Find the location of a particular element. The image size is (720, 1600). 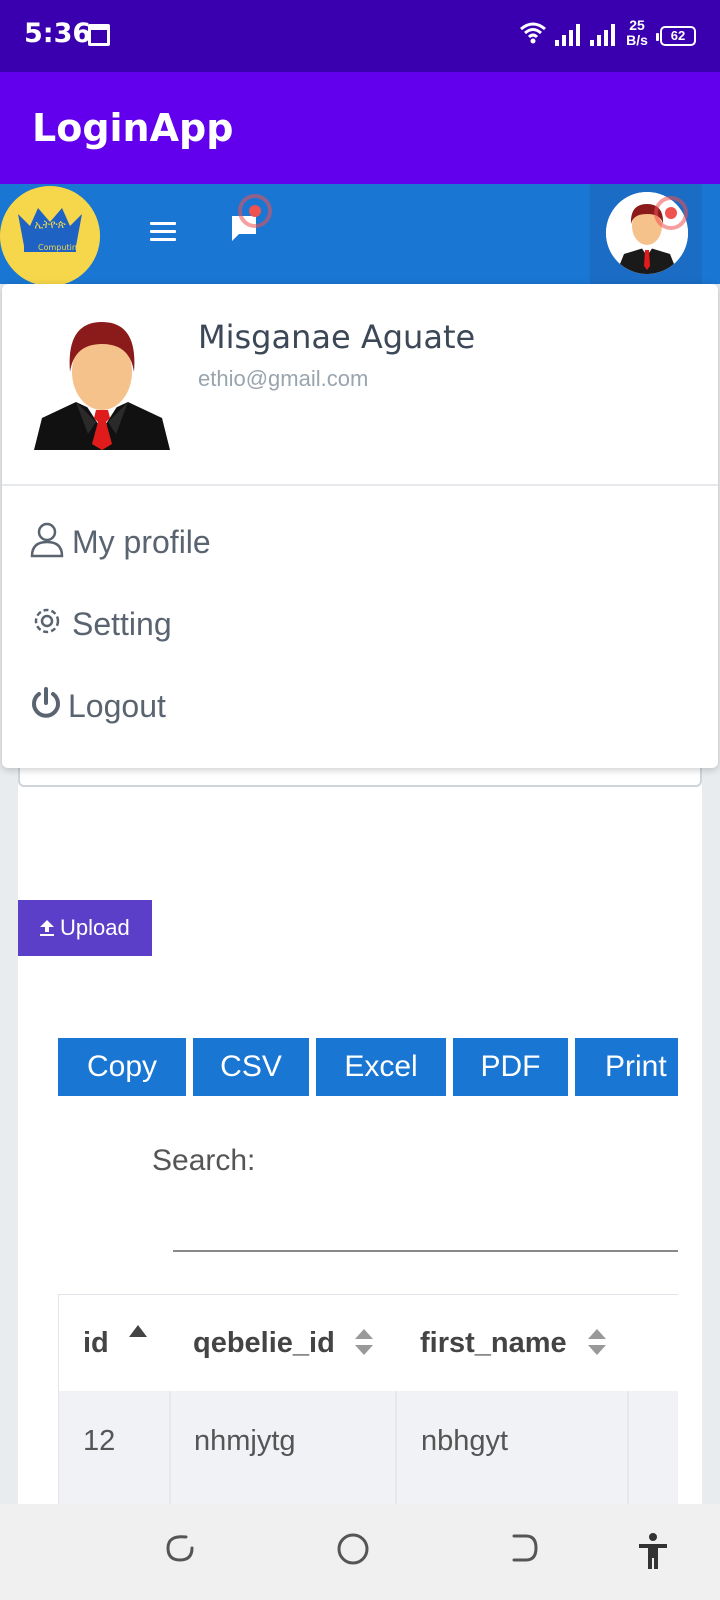

upload-label: Upload is located at coordinates (95, 927).